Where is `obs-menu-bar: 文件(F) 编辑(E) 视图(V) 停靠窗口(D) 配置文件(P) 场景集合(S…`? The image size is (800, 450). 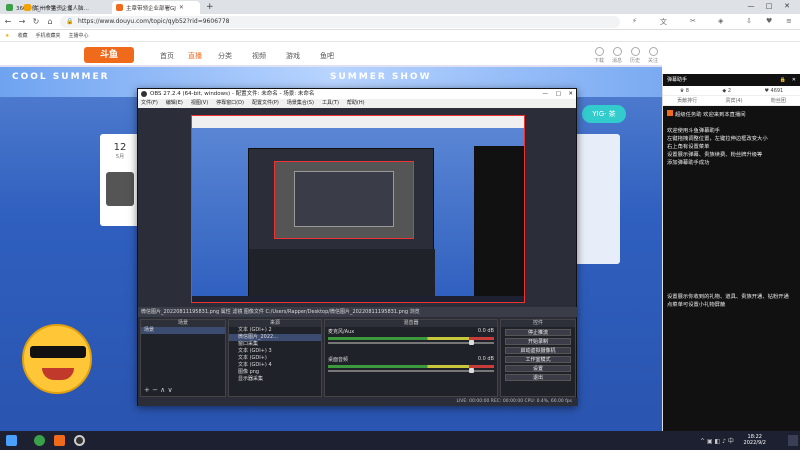 obs-menu-bar: 文件(F) 编辑(E) 视图(V) 停靠窗口(D) 配置文件(P) 场景集合(S… is located at coordinates (357, 103).